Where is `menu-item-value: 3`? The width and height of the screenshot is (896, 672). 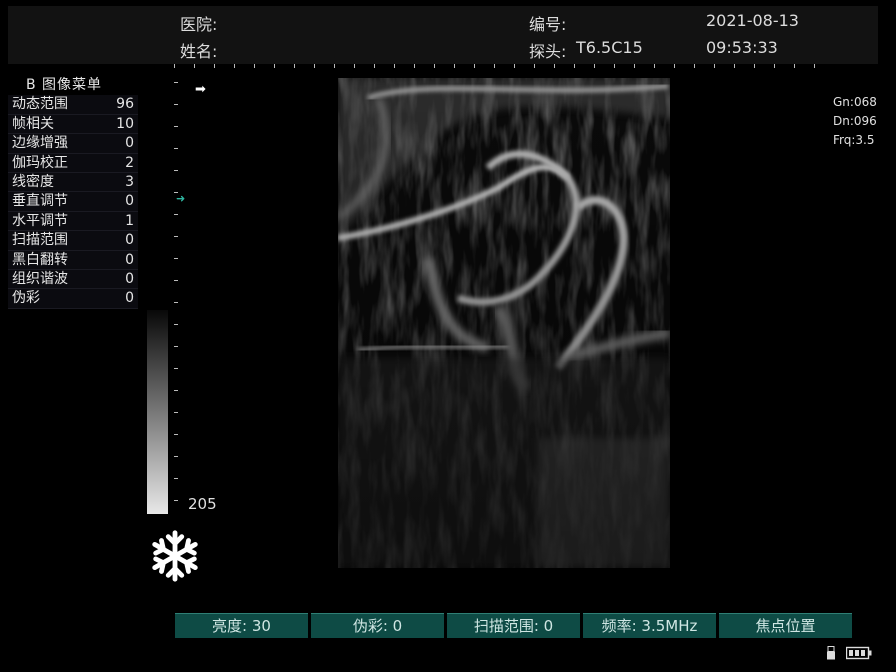
menu-item-value: 3 is located at coordinates (129, 181).